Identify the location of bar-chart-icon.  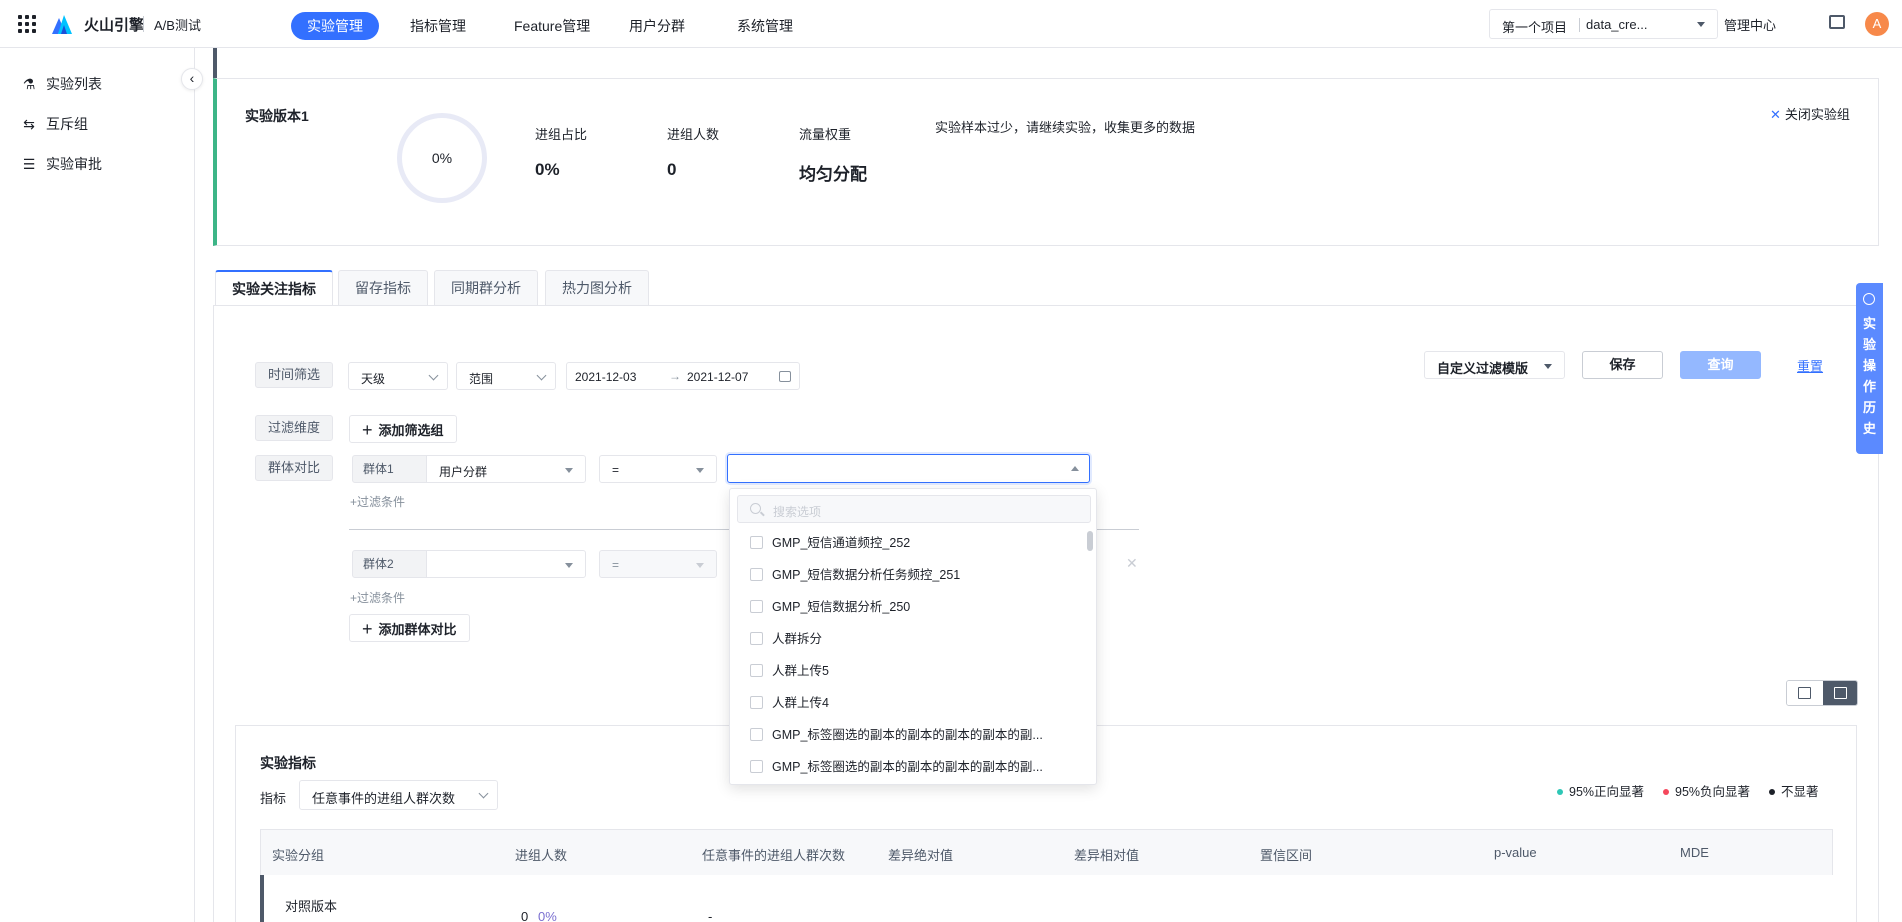
(1804, 693).